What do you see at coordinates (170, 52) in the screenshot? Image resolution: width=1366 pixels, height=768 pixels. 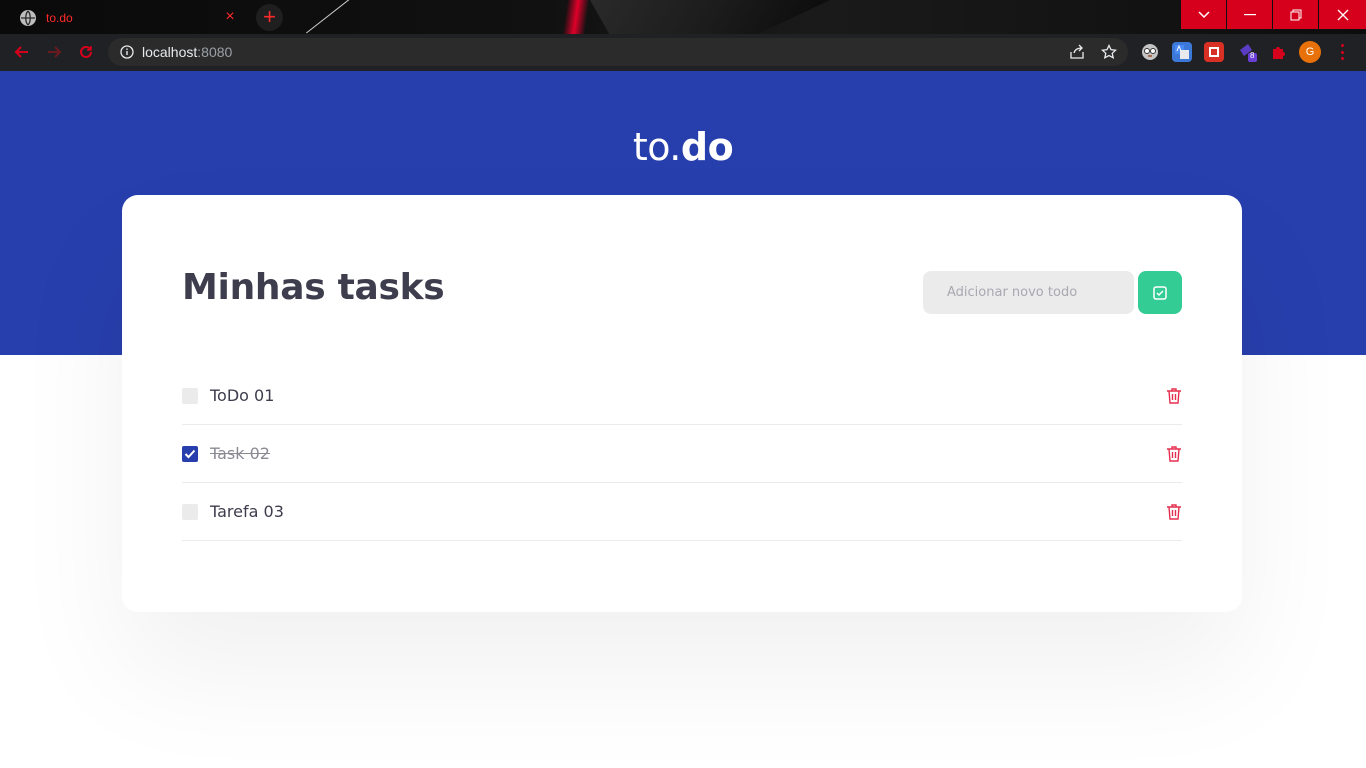 I see `url-host: localhost` at bounding box center [170, 52].